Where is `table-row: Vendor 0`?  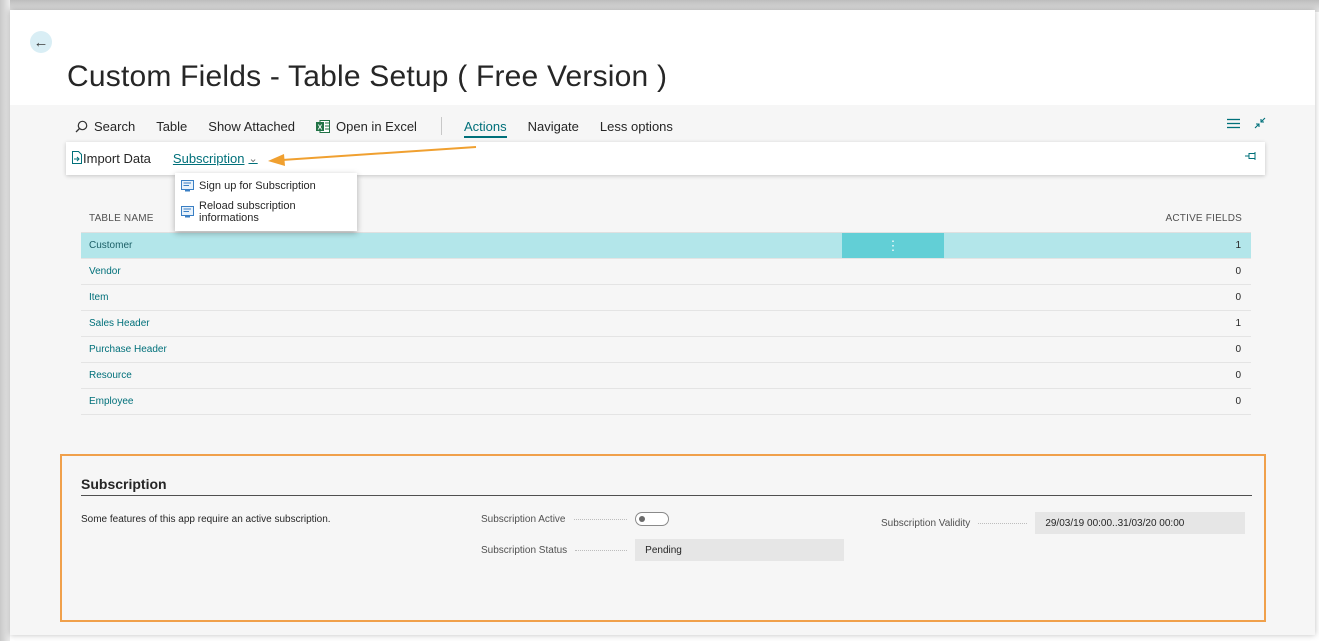 table-row: Vendor 0 is located at coordinates (666, 272).